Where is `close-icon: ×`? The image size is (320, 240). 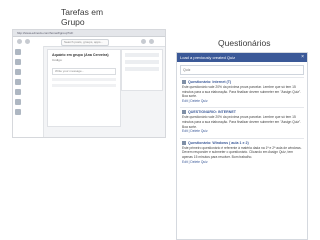 close-icon: × is located at coordinates (302, 57).